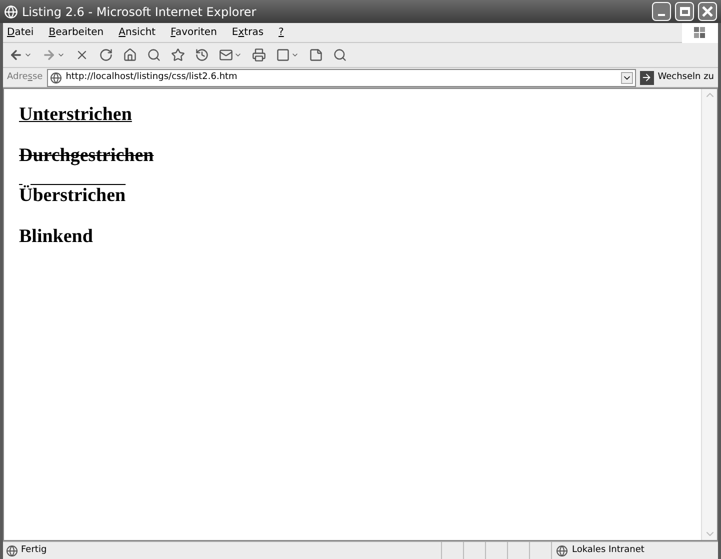 The width and height of the screenshot is (721, 559). What do you see at coordinates (608, 550) in the screenshot?
I see `zone-text: Lokales Intranet` at bounding box center [608, 550].